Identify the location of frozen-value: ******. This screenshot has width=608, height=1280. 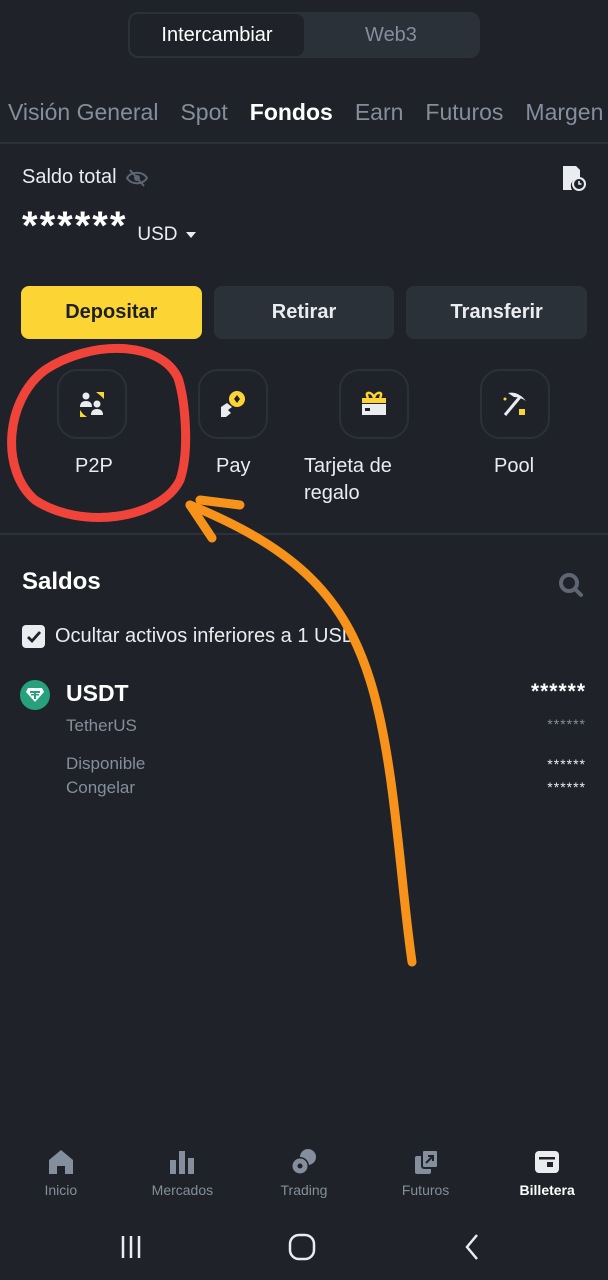
(566, 787).